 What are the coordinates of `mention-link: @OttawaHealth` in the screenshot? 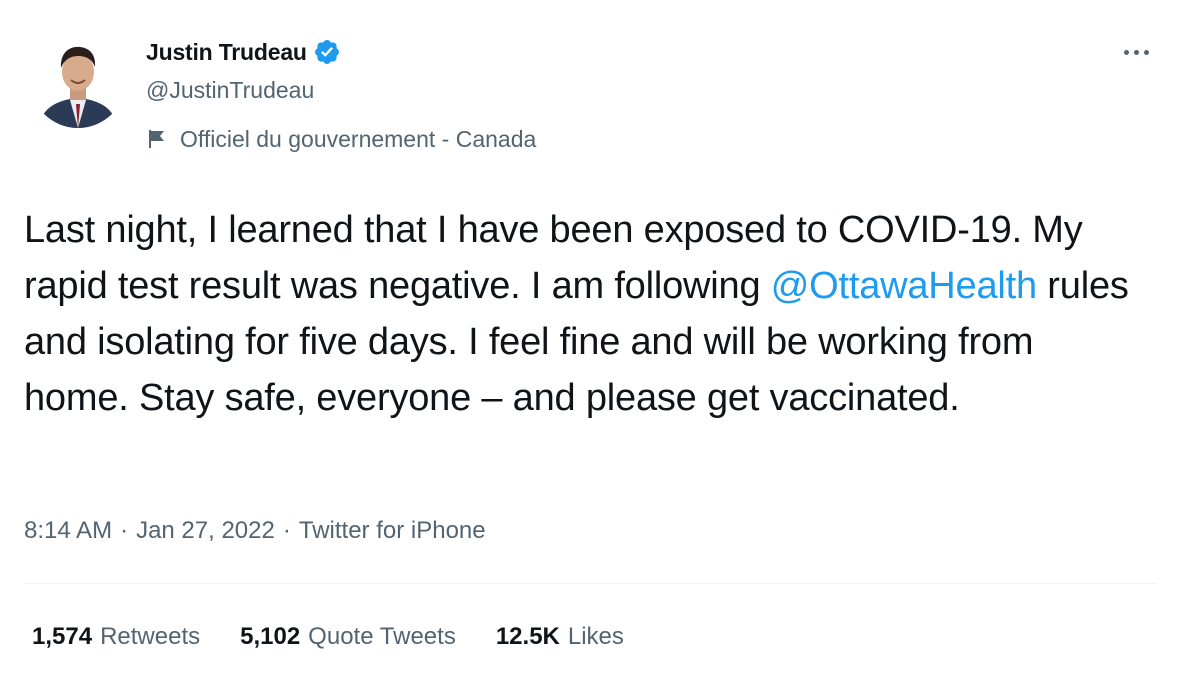 It's located at (904, 286).